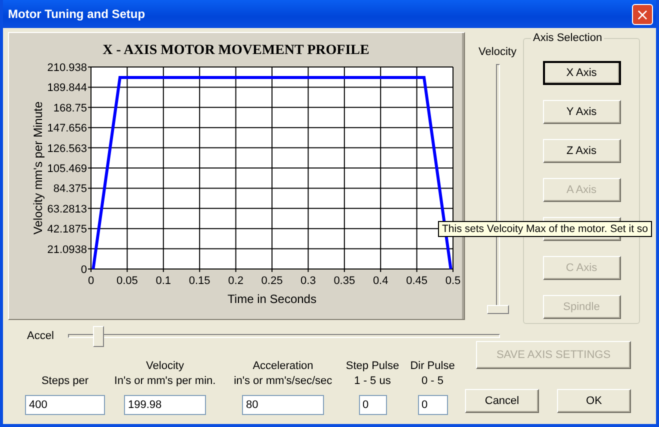 The width and height of the screenshot is (659, 427). I want to click on x-tick-label: 0.5, so click(453, 281).